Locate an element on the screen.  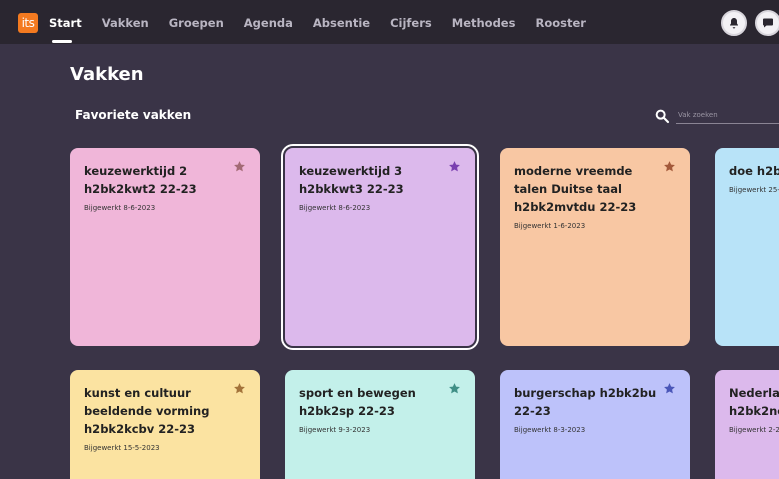
nav-item-agenda: Agenda is located at coordinates (268, 22).